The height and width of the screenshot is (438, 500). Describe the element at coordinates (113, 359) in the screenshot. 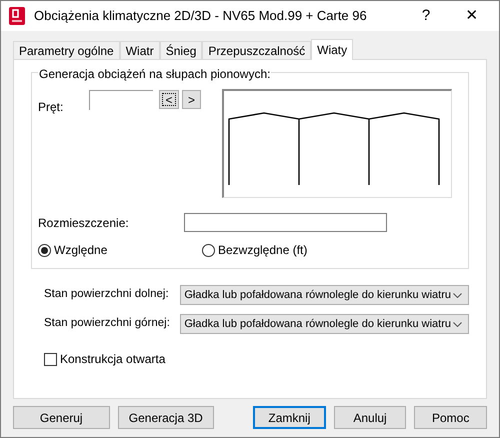

I see `checkbox-label: Konstrukcja otwarta` at that location.